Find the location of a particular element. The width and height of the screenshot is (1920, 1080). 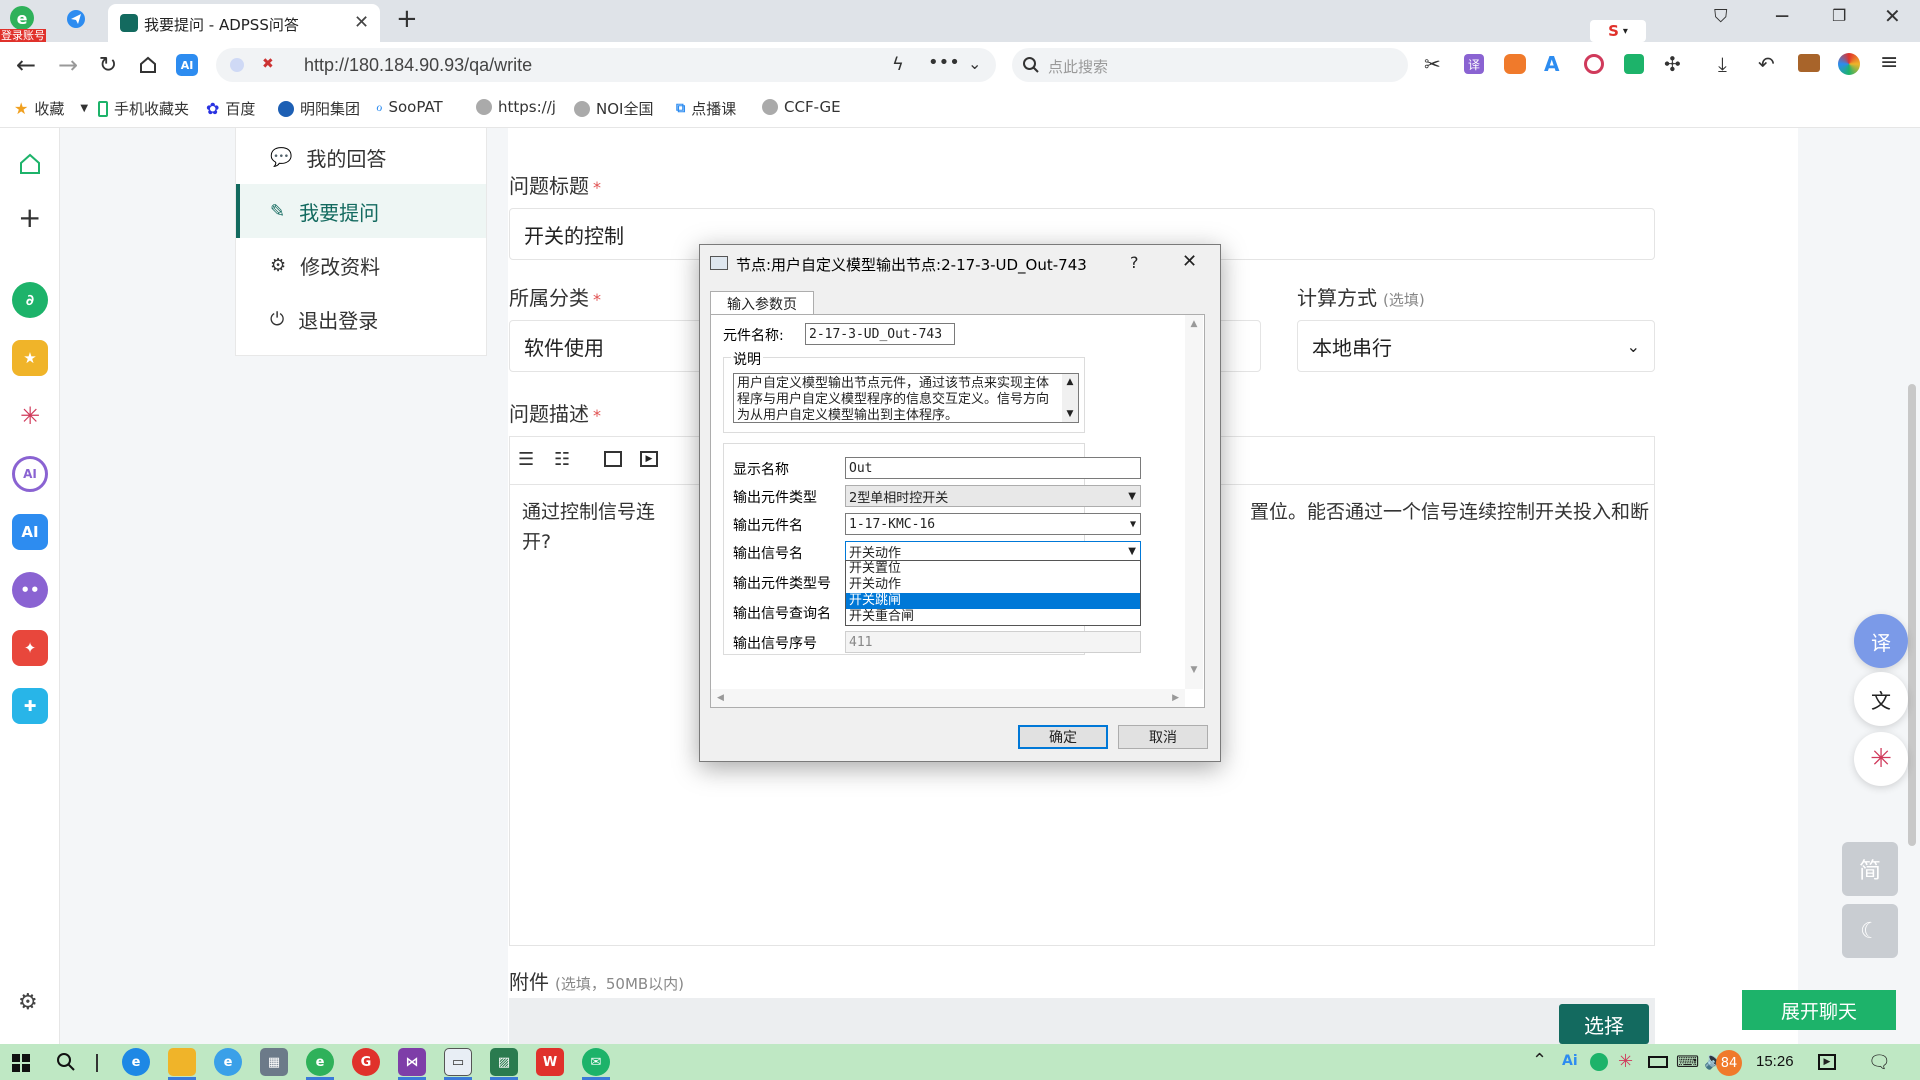

panel-hscroll: ◀ ▶ is located at coordinates (948, 698).